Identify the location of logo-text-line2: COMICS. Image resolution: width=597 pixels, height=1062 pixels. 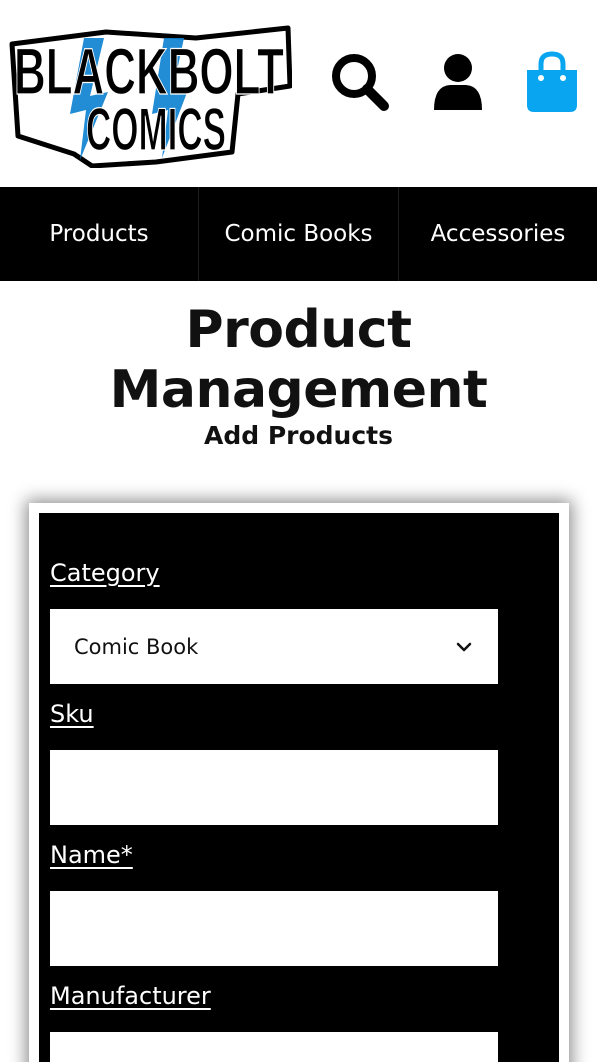
(156, 129).